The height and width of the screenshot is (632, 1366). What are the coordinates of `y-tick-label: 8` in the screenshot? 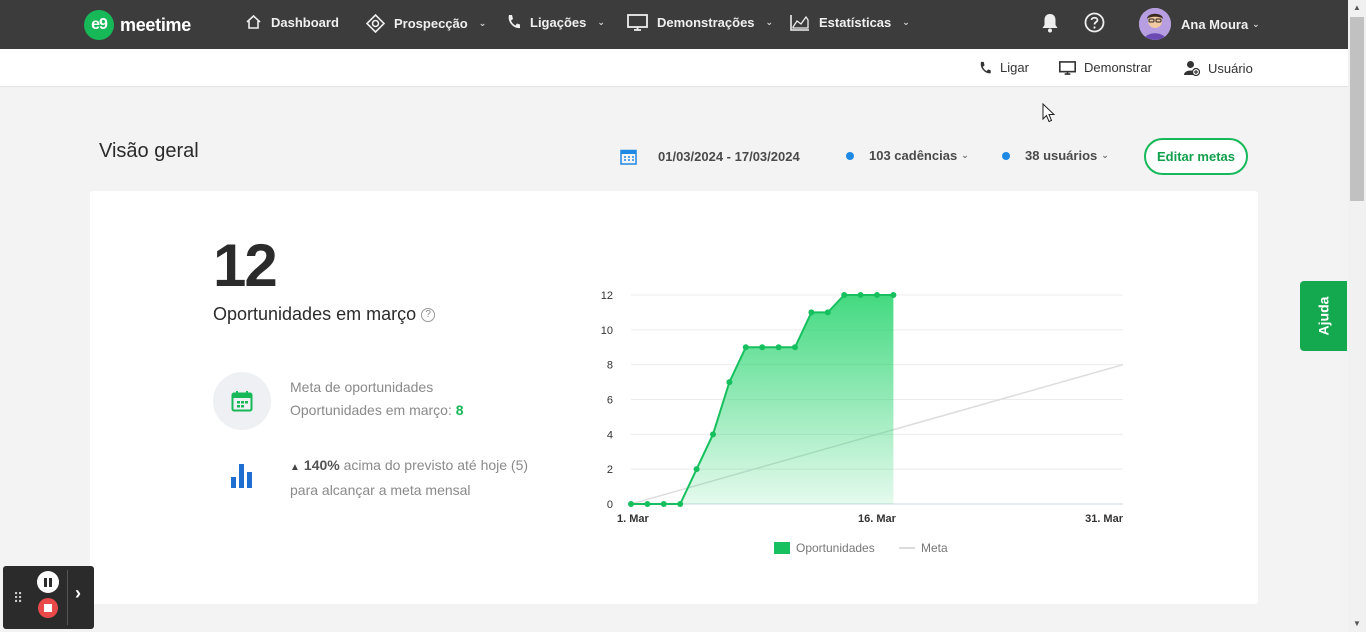 It's located at (610, 366).